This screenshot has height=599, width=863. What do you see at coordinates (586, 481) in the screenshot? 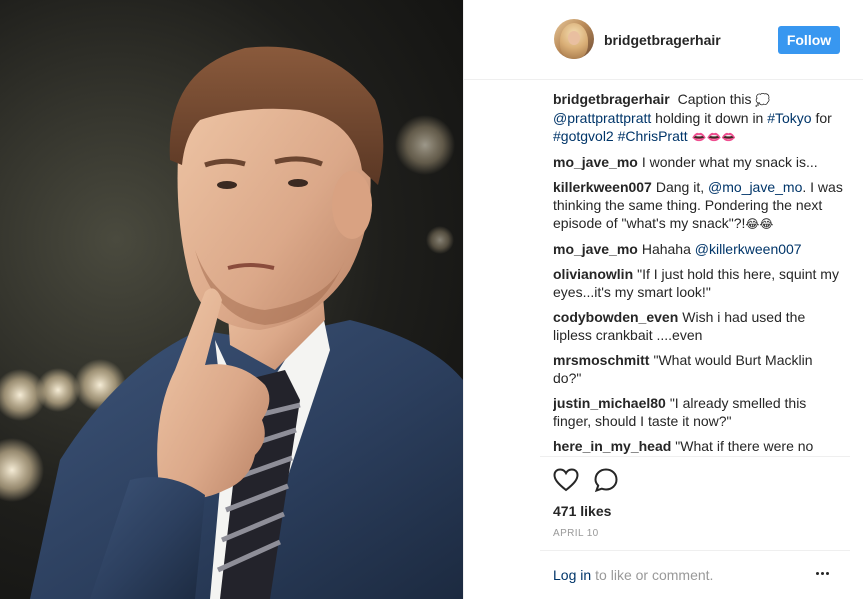
I see `action-icons` at bounding box center [586, 481].